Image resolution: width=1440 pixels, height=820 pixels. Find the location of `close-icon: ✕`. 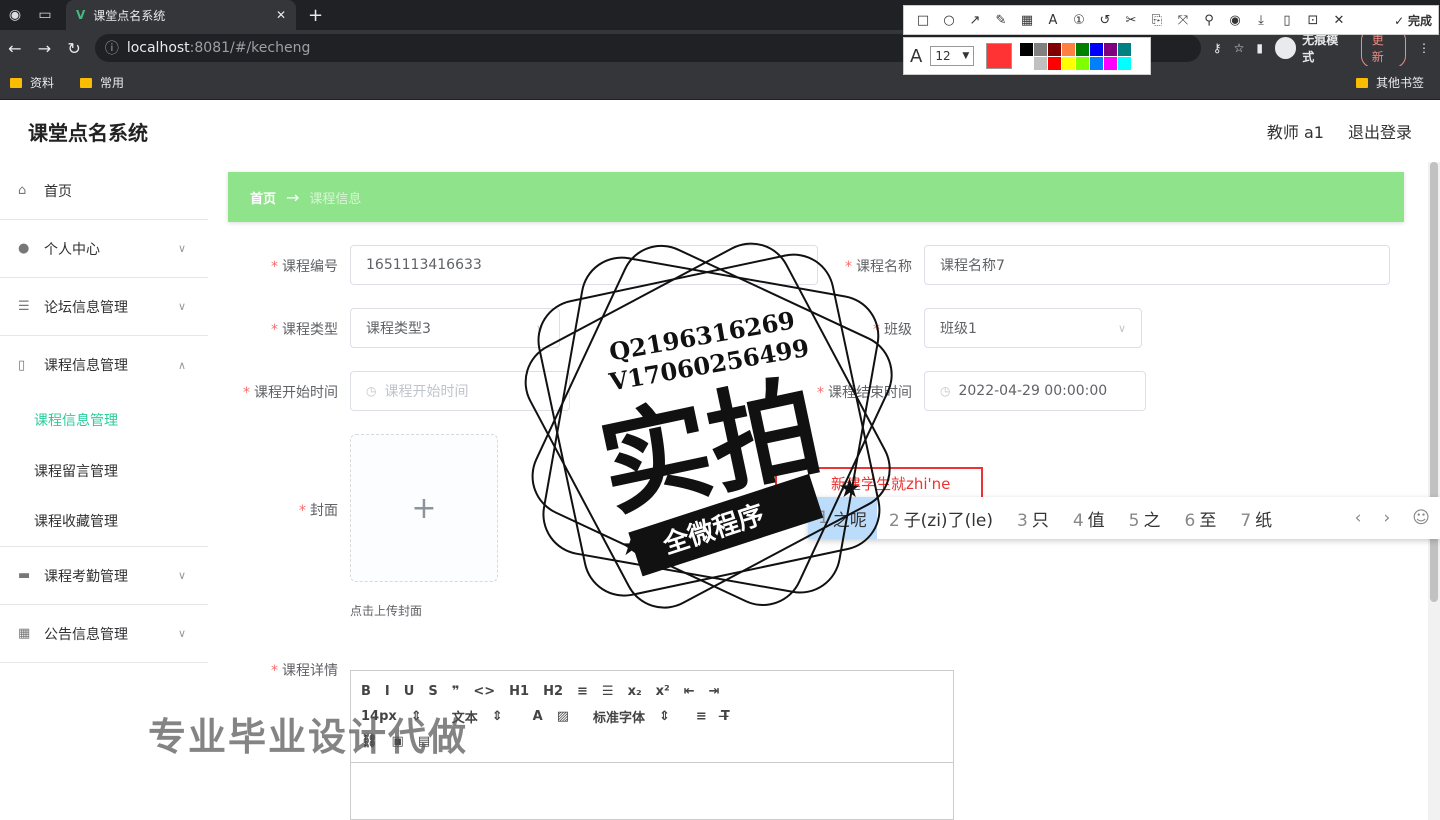

close-icon: ✕ is located at coordinates (1339, 20).